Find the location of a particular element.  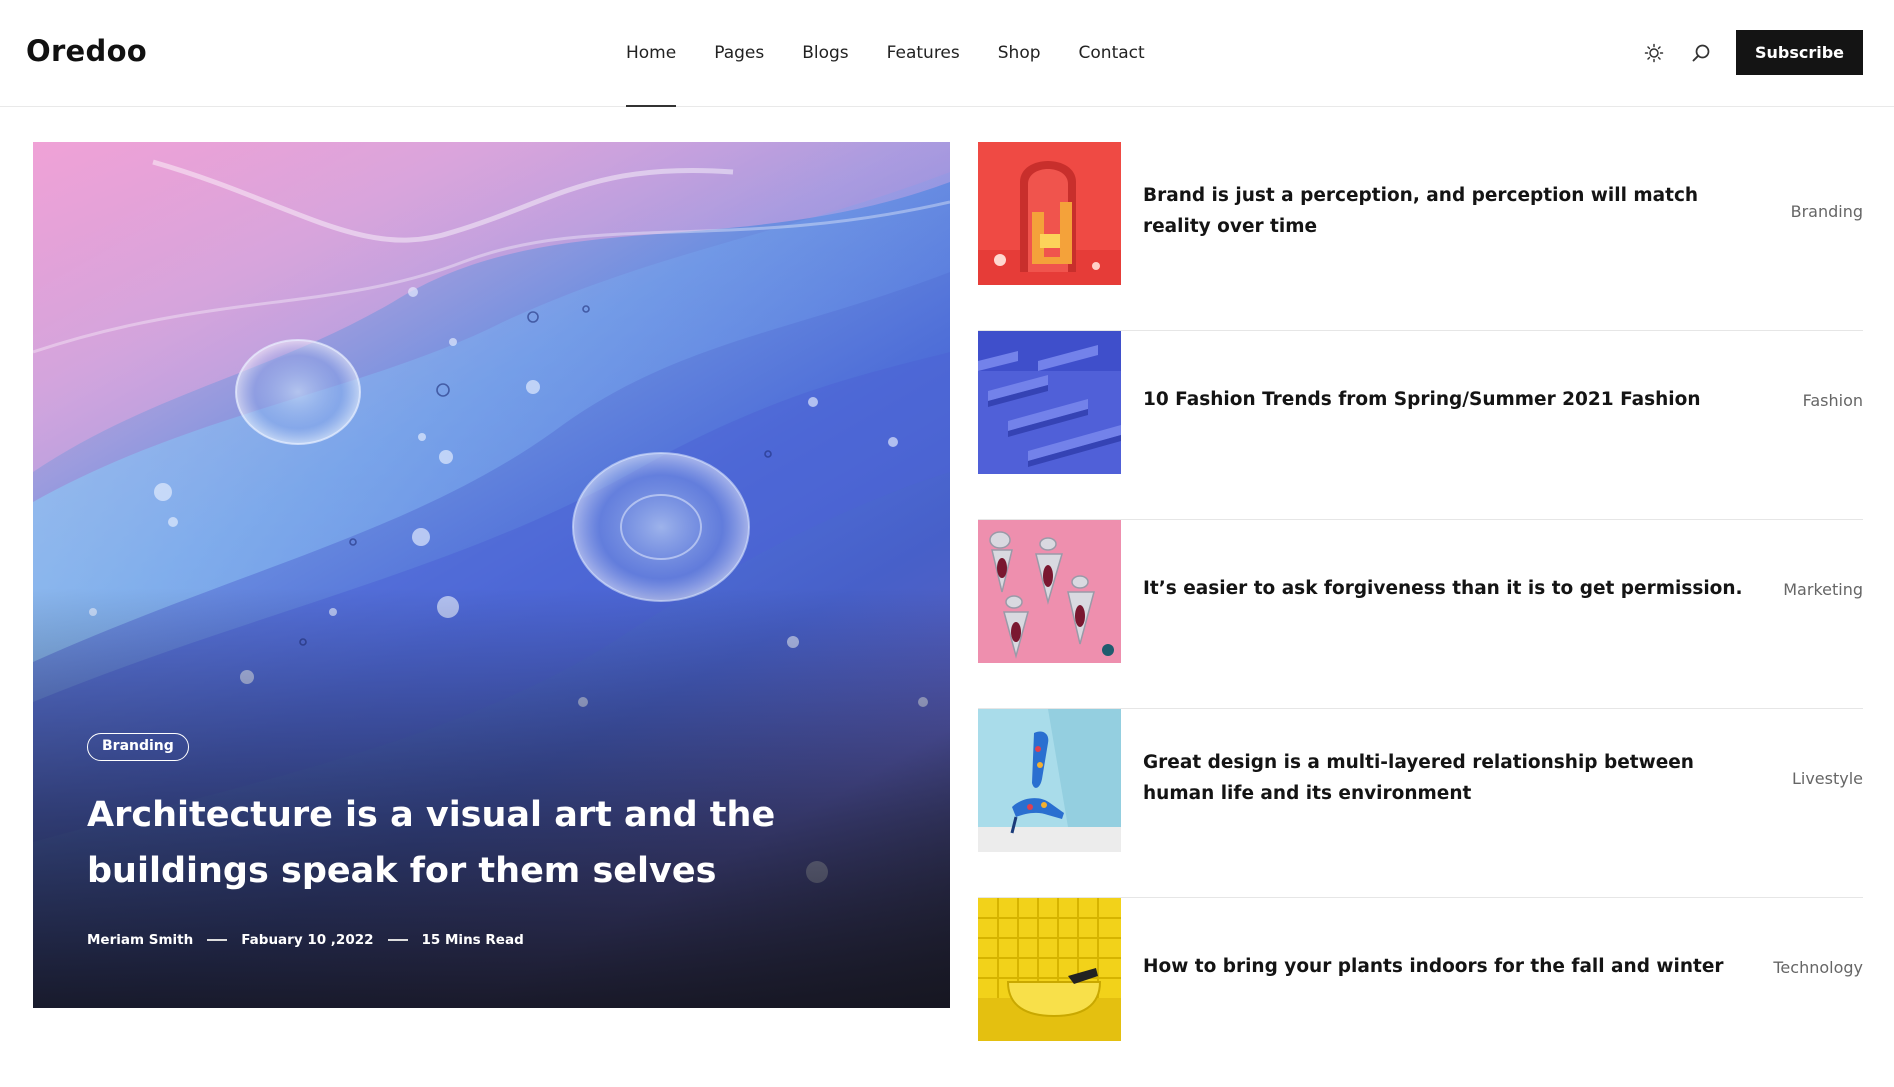

post-category: Livestyle is located at coordinates (1827, 778).